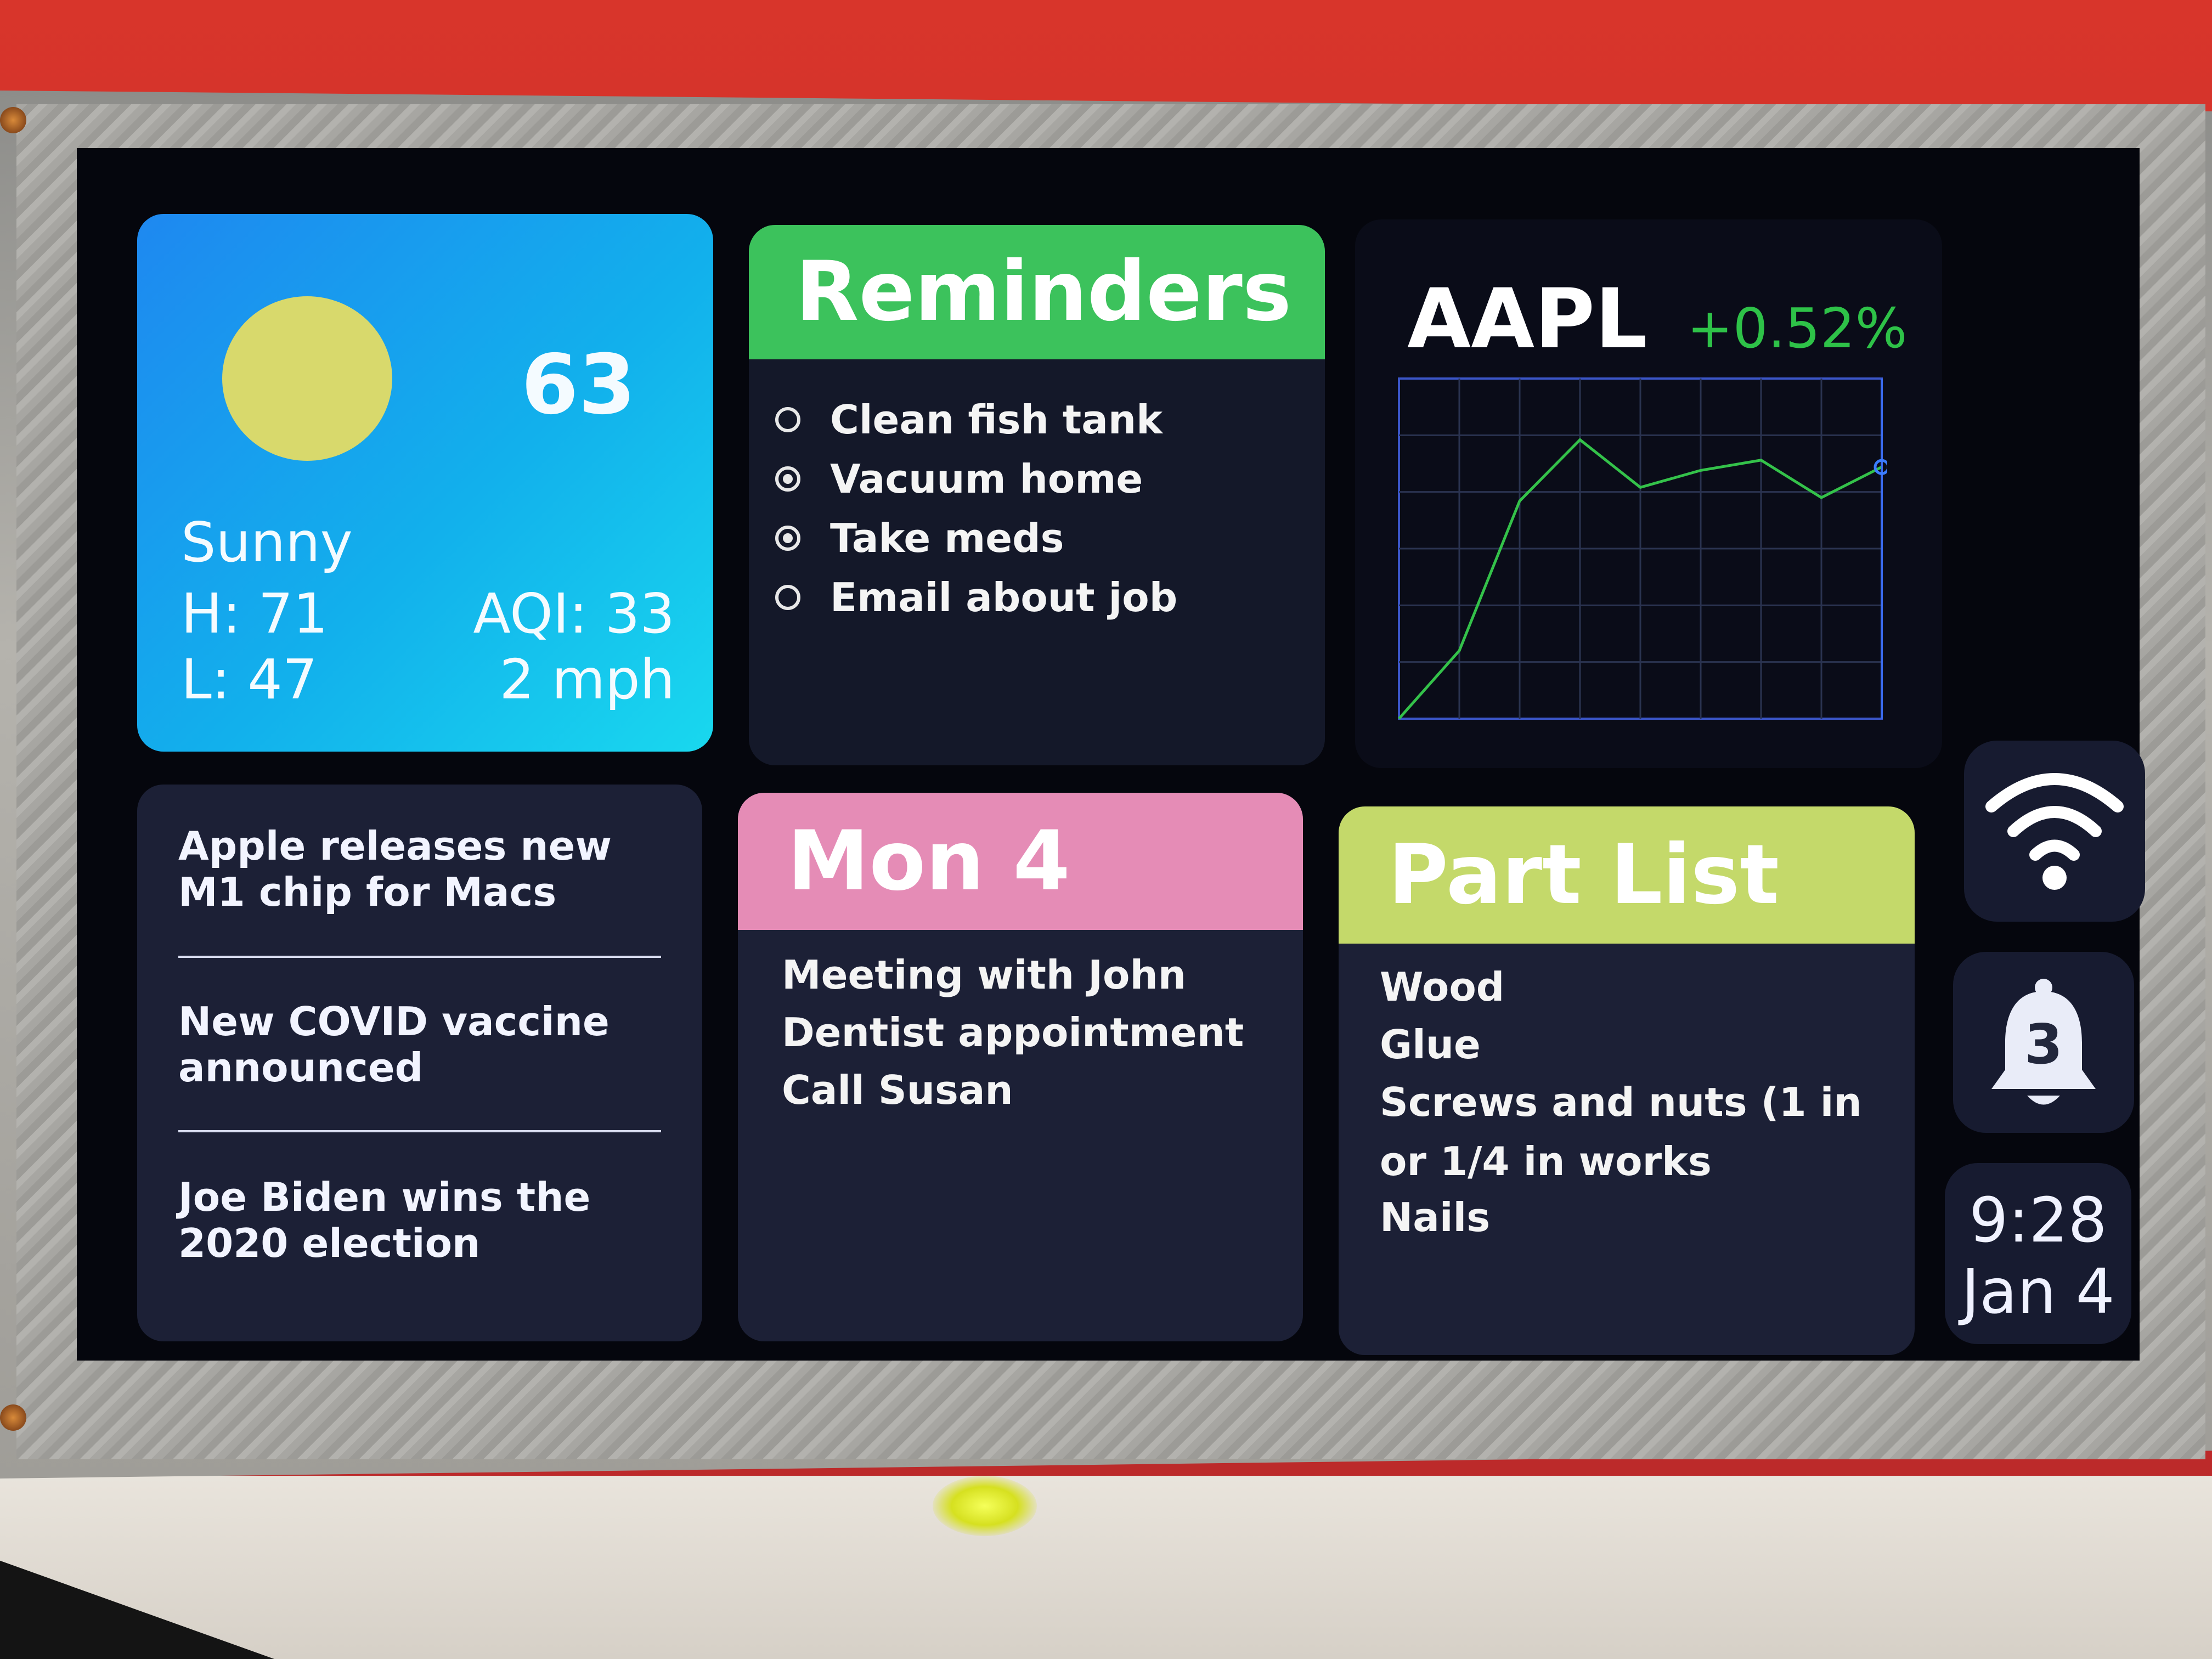 The height and width of the screenshot is (1659, 2212). I want to click on reminder-label: Vacuum home, so click(986, 479).